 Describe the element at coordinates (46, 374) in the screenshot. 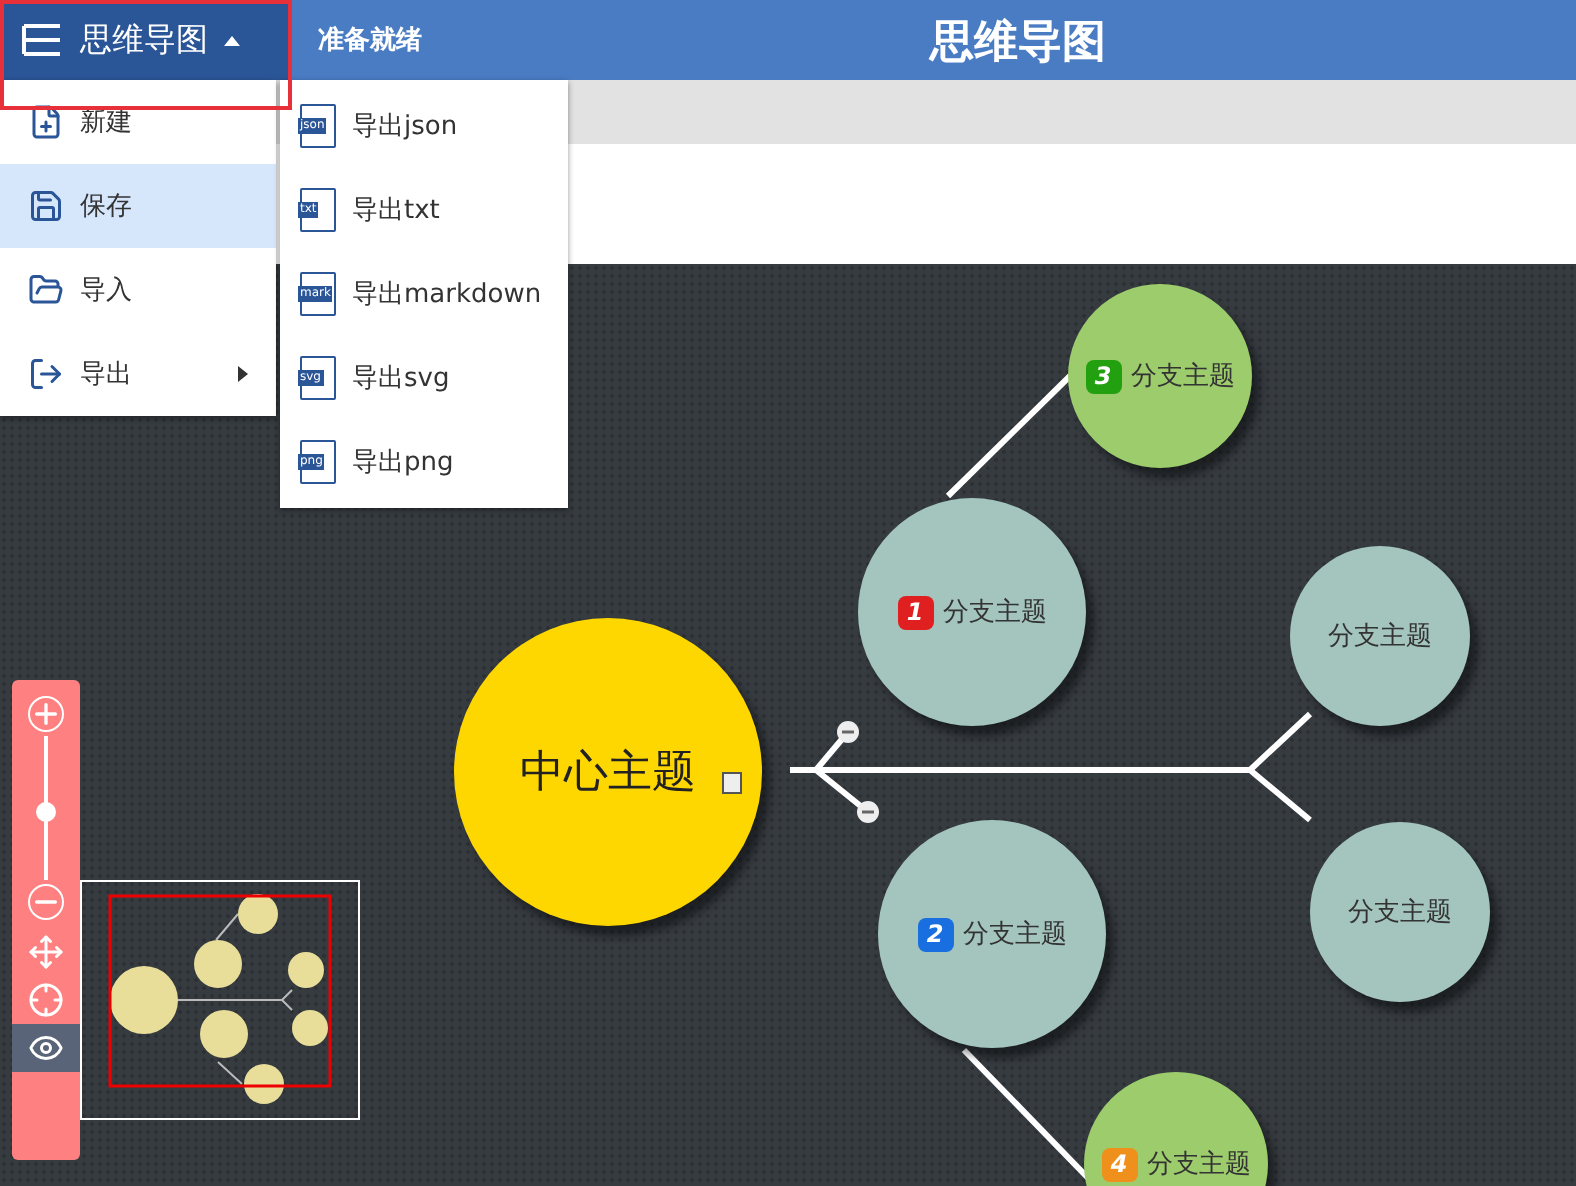

I see `export-icon` at that location.